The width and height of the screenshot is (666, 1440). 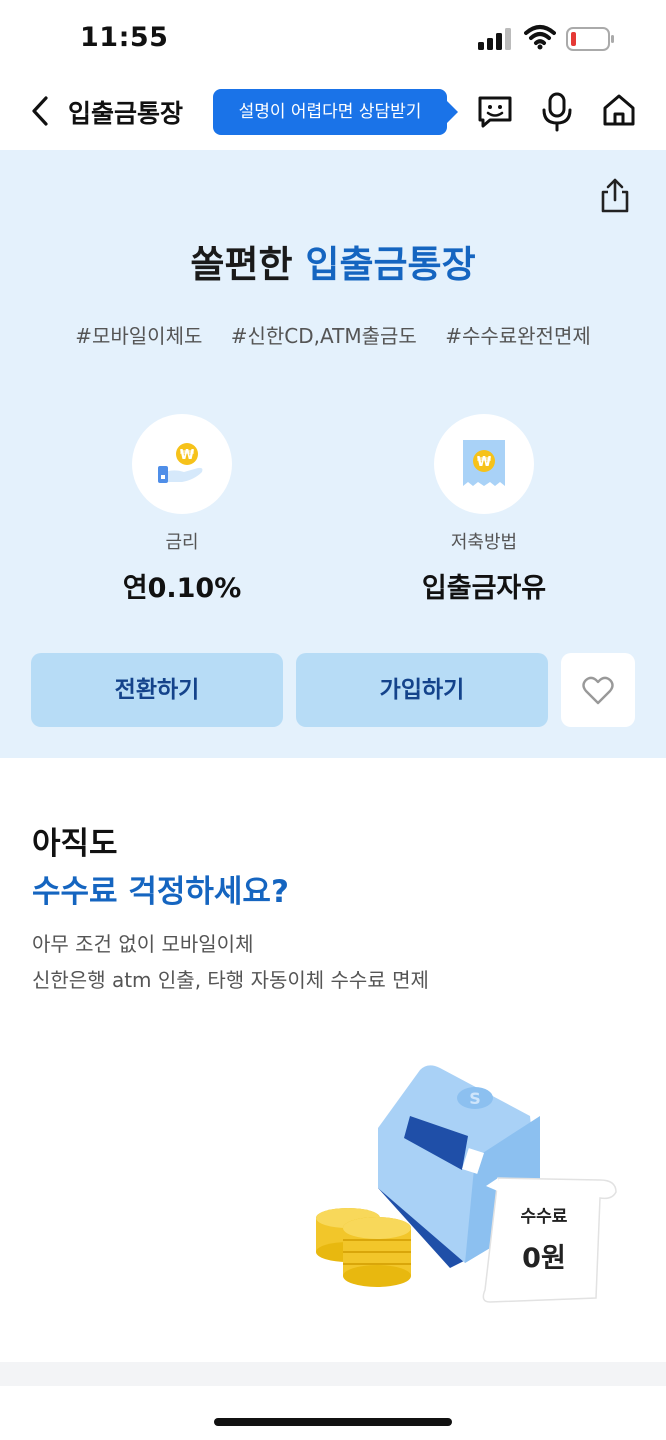 I want to click on microphone-icon, so click(x=557, y=112).